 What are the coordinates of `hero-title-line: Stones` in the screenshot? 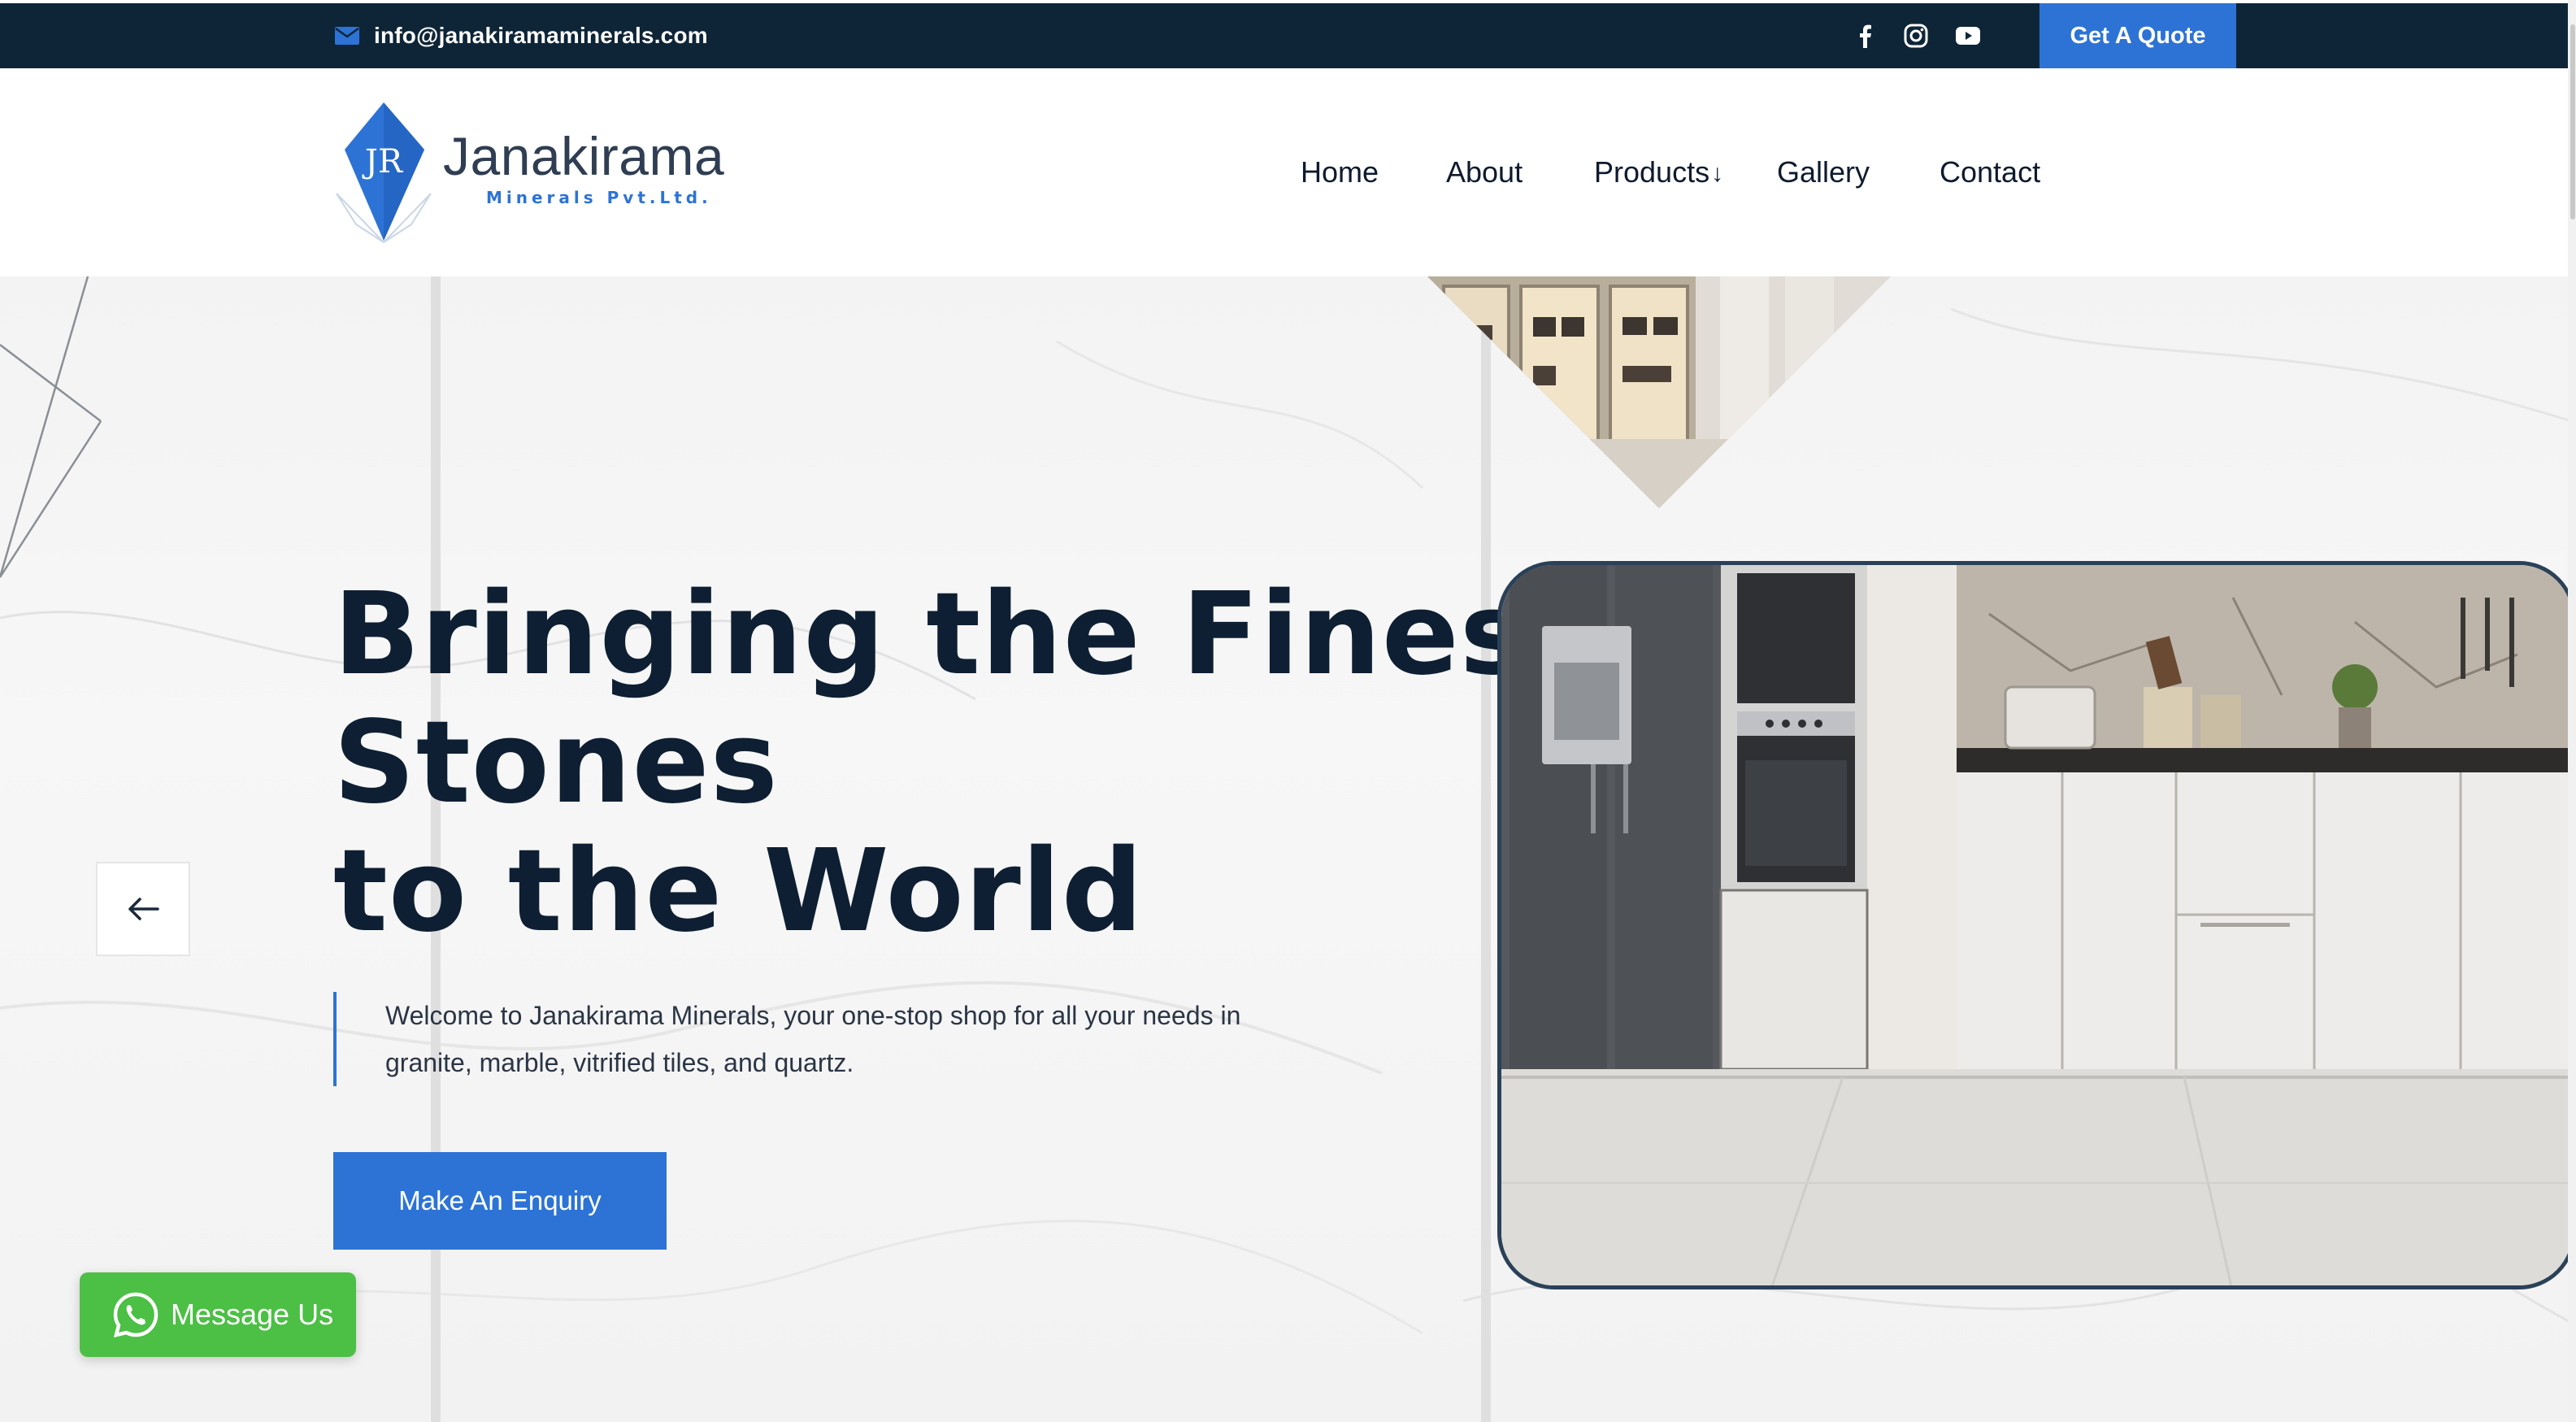 It's located at (556, 763).